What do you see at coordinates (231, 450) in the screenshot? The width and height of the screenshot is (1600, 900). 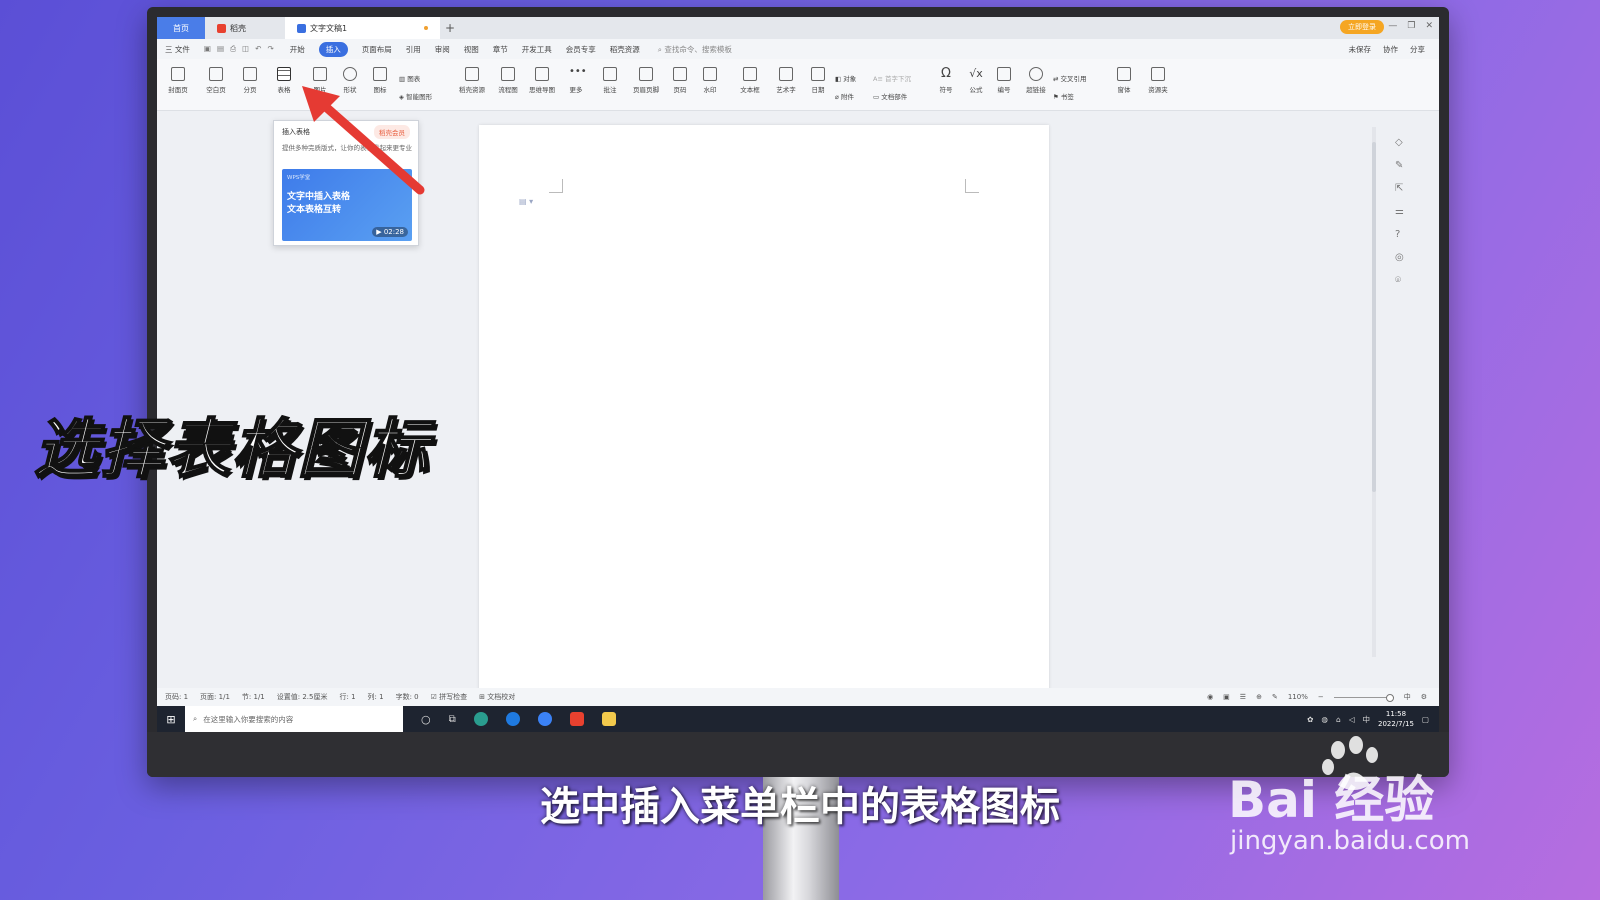 I see `big-caption: 选择表格图标` at bounding box center [231, 450].